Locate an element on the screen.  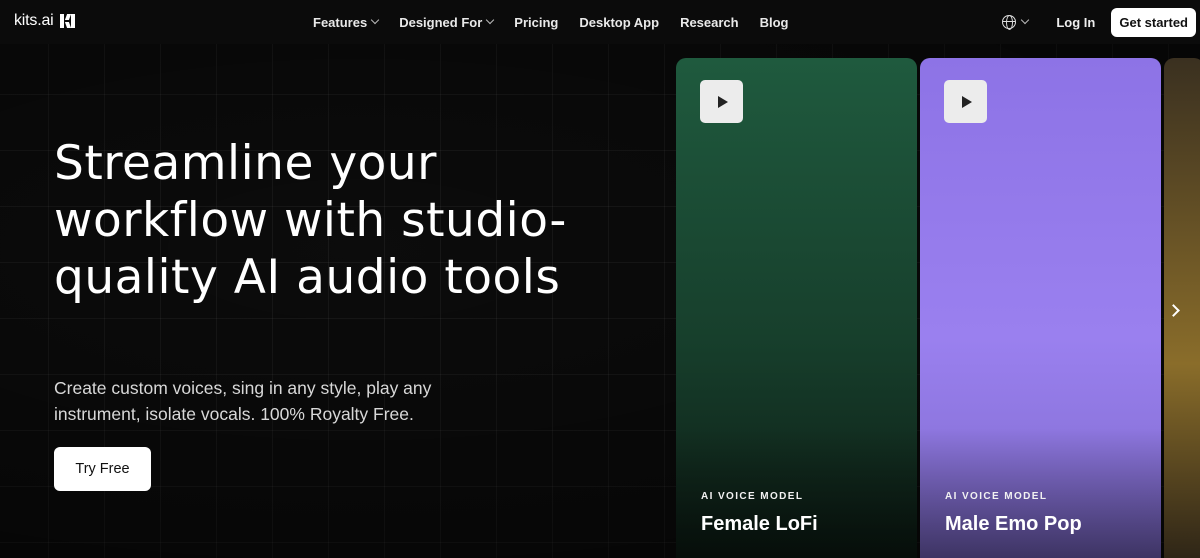
chevron-right-icon is located at coordinates (1173, 310).